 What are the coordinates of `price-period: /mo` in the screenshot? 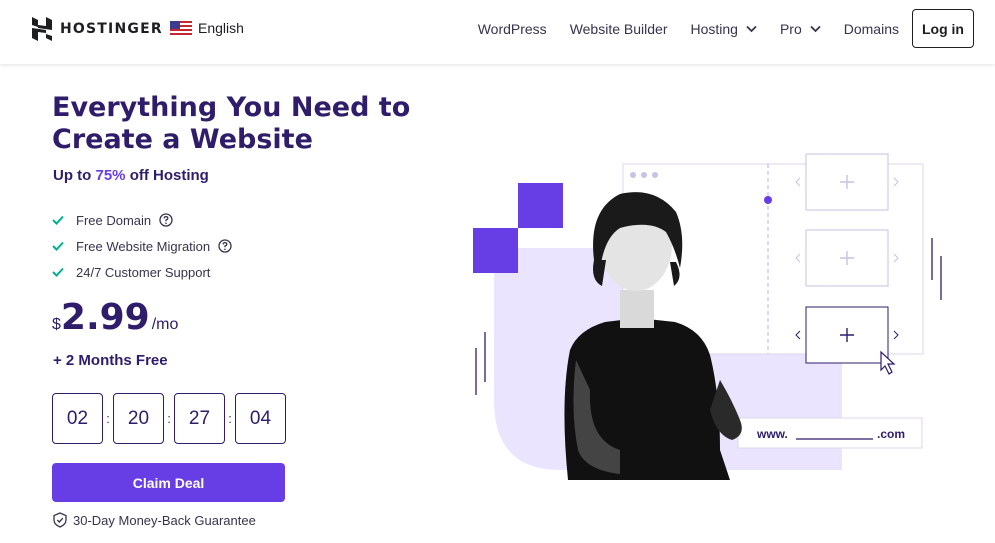 It's located at (165, 324).